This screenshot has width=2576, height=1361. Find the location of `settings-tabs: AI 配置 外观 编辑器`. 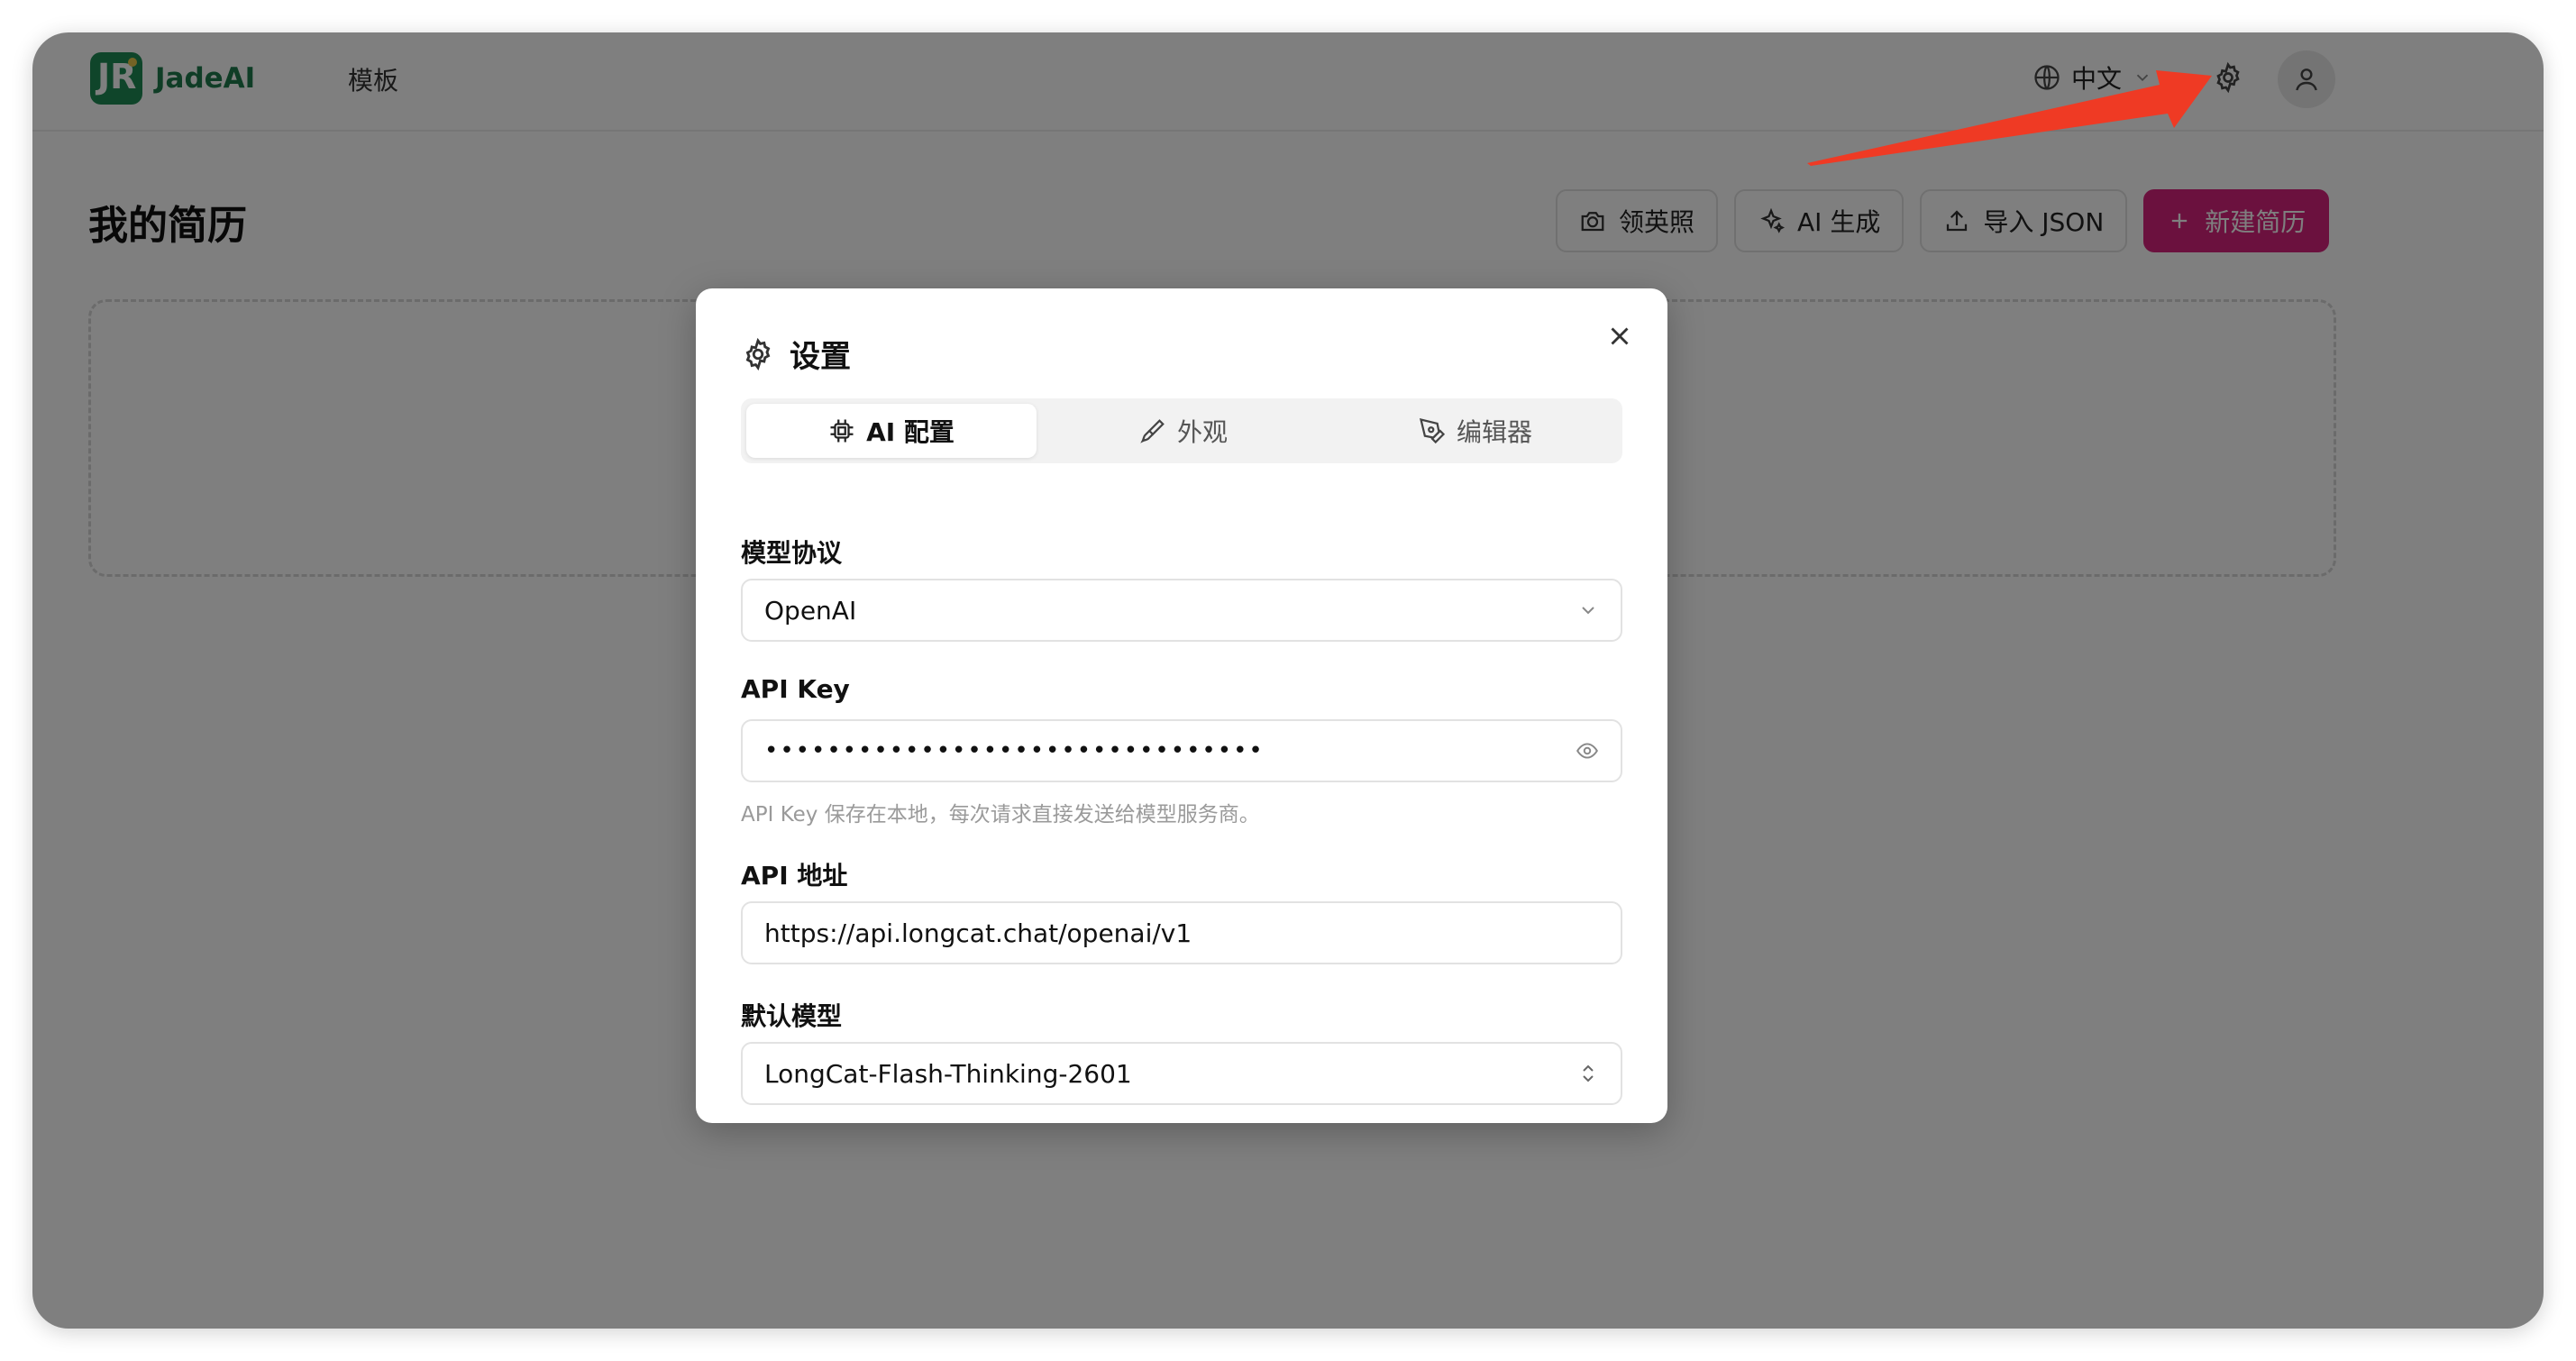

settings-tabs: AI 配置 外观 编辑器 is located at coordinates (1181, 430).